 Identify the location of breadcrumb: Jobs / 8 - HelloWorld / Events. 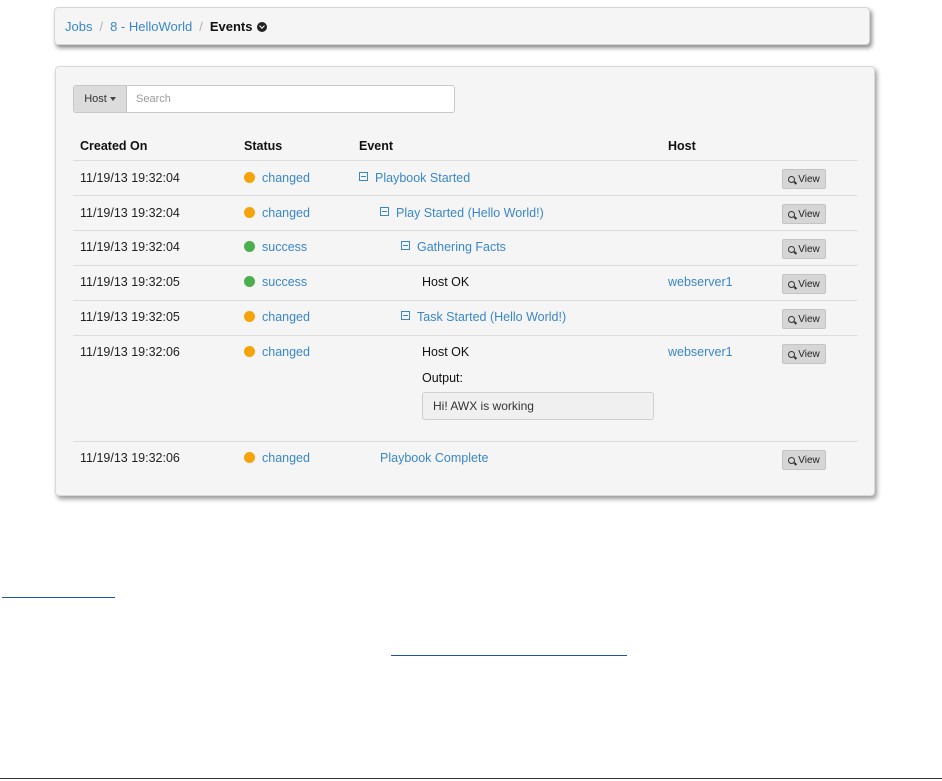
(462, 26).